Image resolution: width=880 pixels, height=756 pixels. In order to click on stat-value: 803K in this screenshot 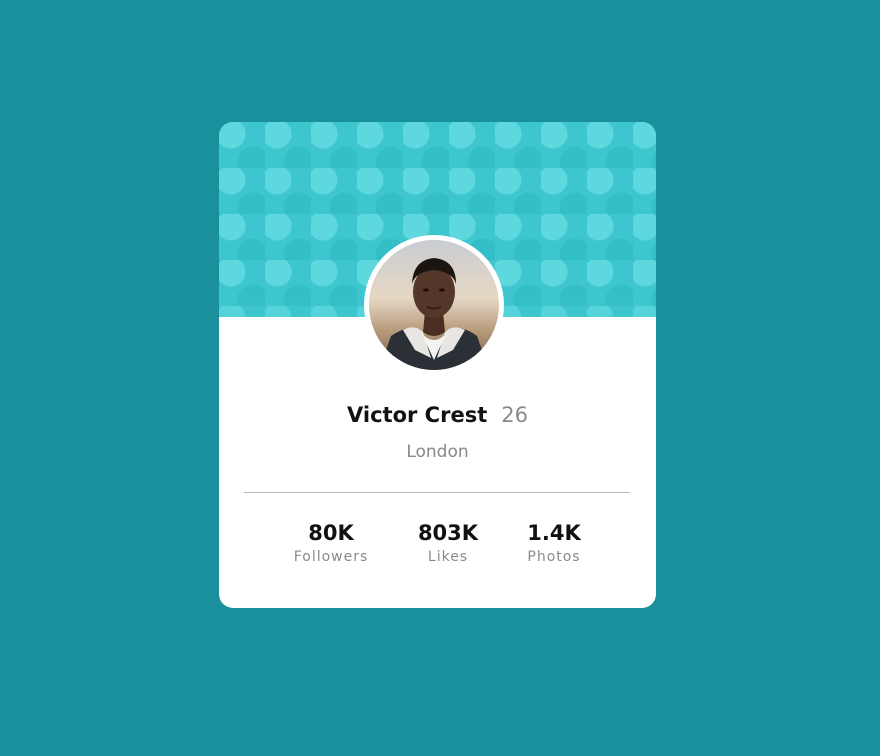, I will do `click(448, 533)`.